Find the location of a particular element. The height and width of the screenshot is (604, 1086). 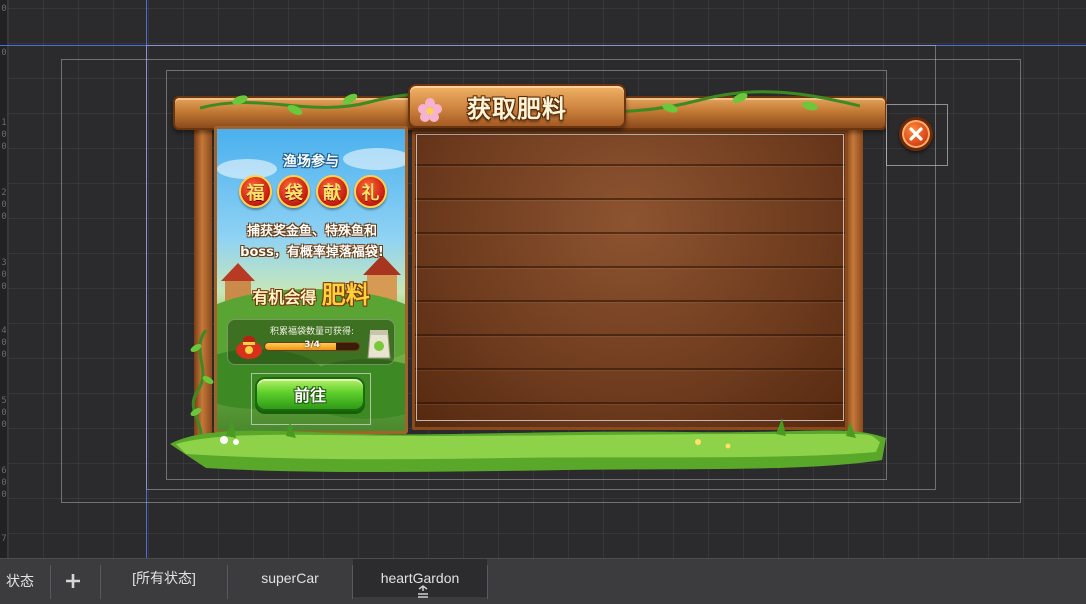

ad-description-line: 捕获奖金鱼、特殊鱼和 is located at coordinates (311, 231).